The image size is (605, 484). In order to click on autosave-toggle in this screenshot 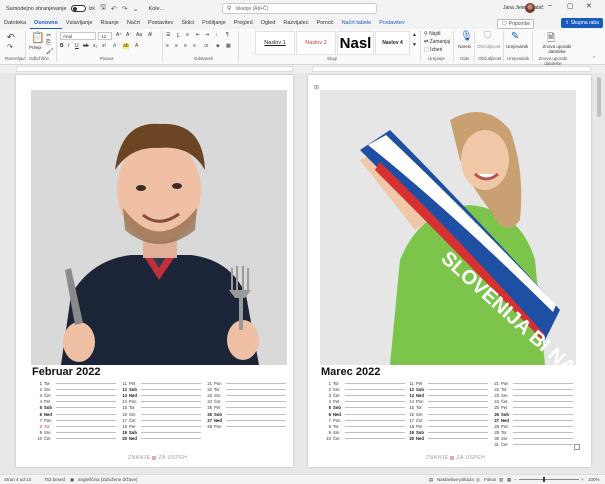, I will do `click(78, 8)`.